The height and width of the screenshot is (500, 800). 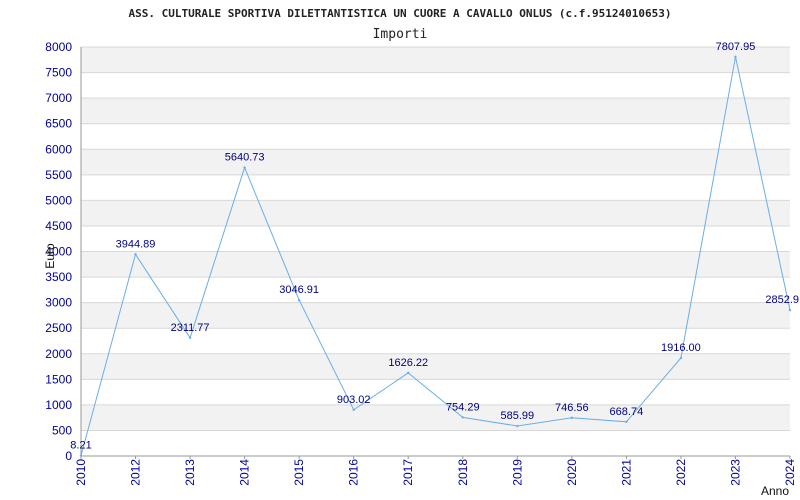 What do you see at coordinates (58, 328) in the screenshot?
I see `y-tick-label: 2500` at bounding box center [58, 328].